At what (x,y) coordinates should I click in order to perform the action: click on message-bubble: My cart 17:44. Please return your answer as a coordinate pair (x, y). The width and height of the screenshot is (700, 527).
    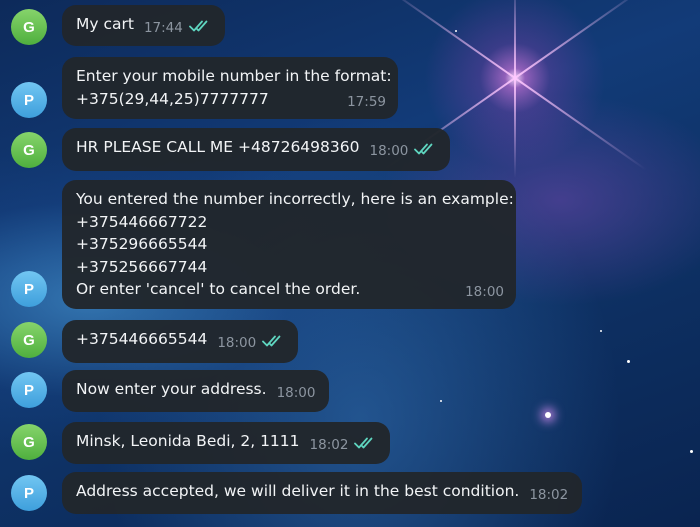
    Looking at the image, I should click on (143, 25).